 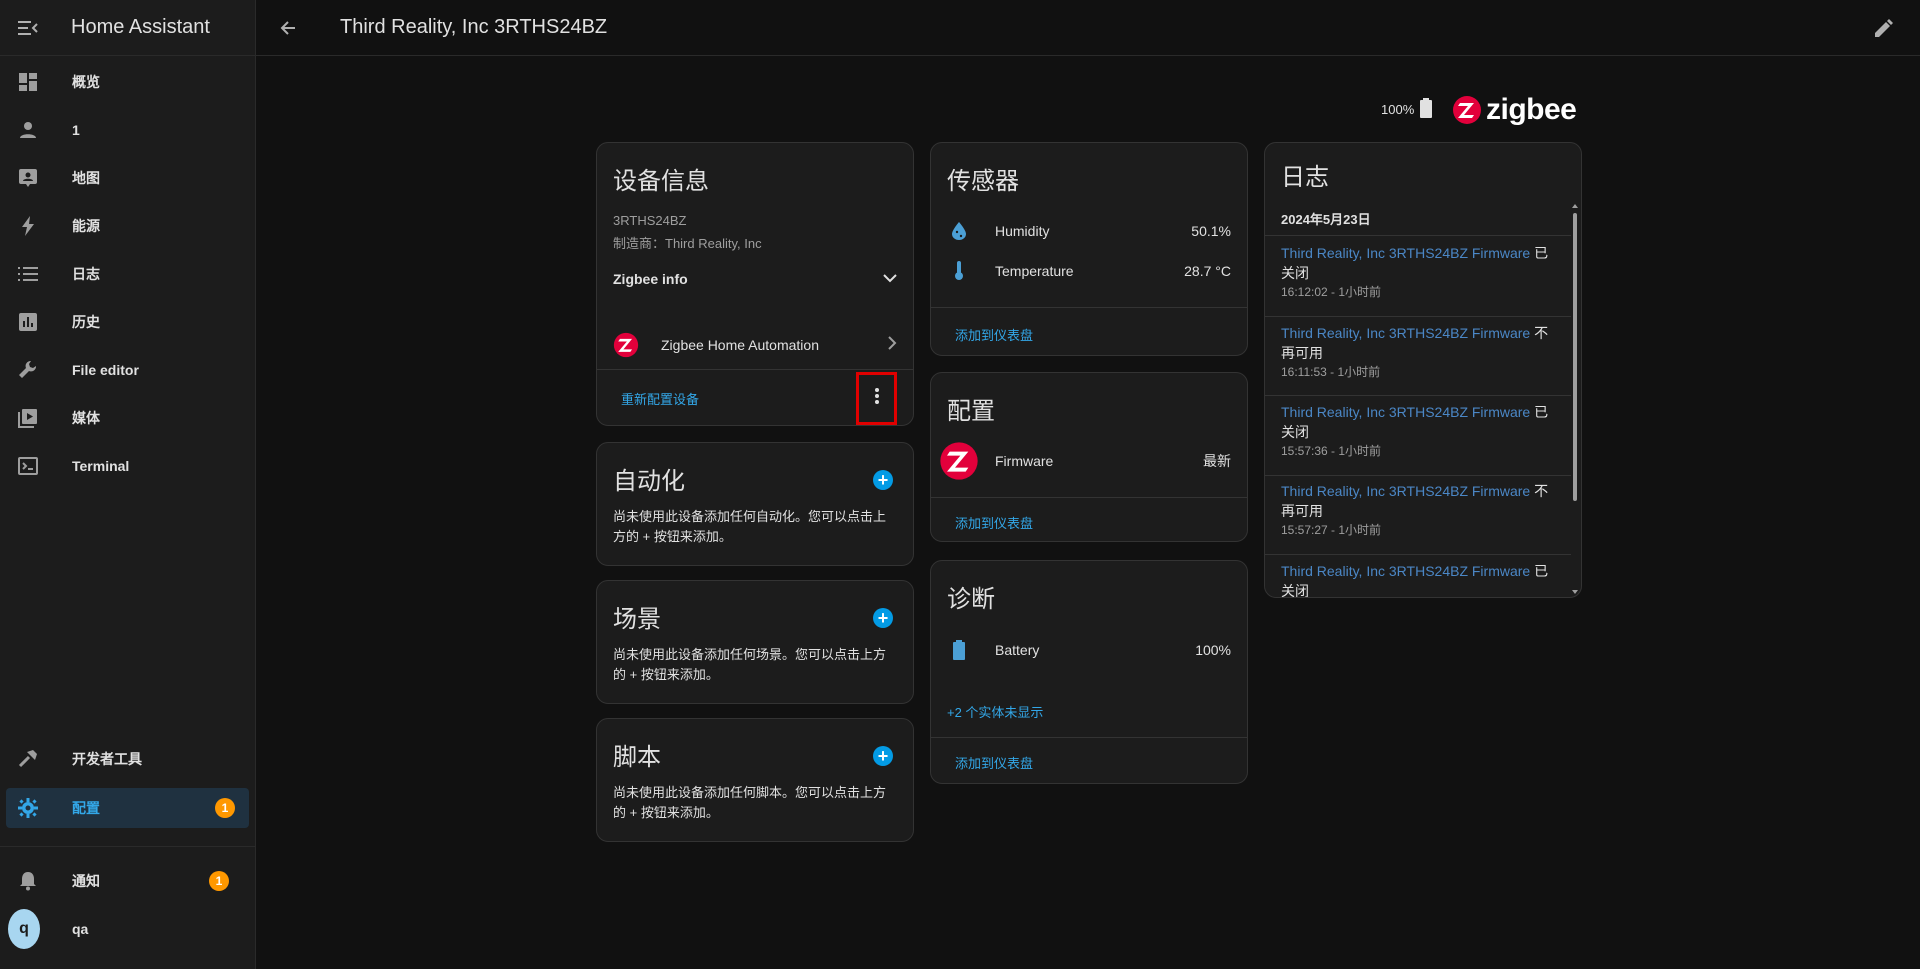 What do you see at coordinates (127, 322) in the screenshot?
I see `sidebar-item-history: 历史` at bounding box center [127, 322].